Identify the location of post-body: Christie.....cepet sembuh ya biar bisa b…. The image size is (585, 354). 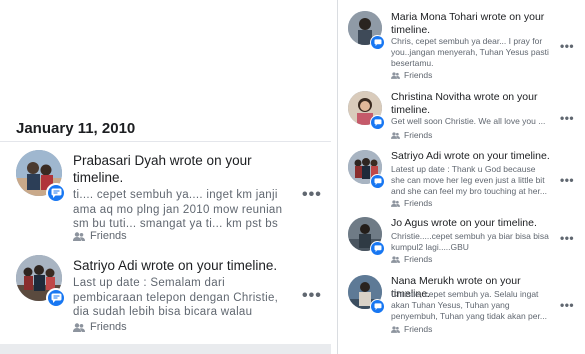
(470, 241).